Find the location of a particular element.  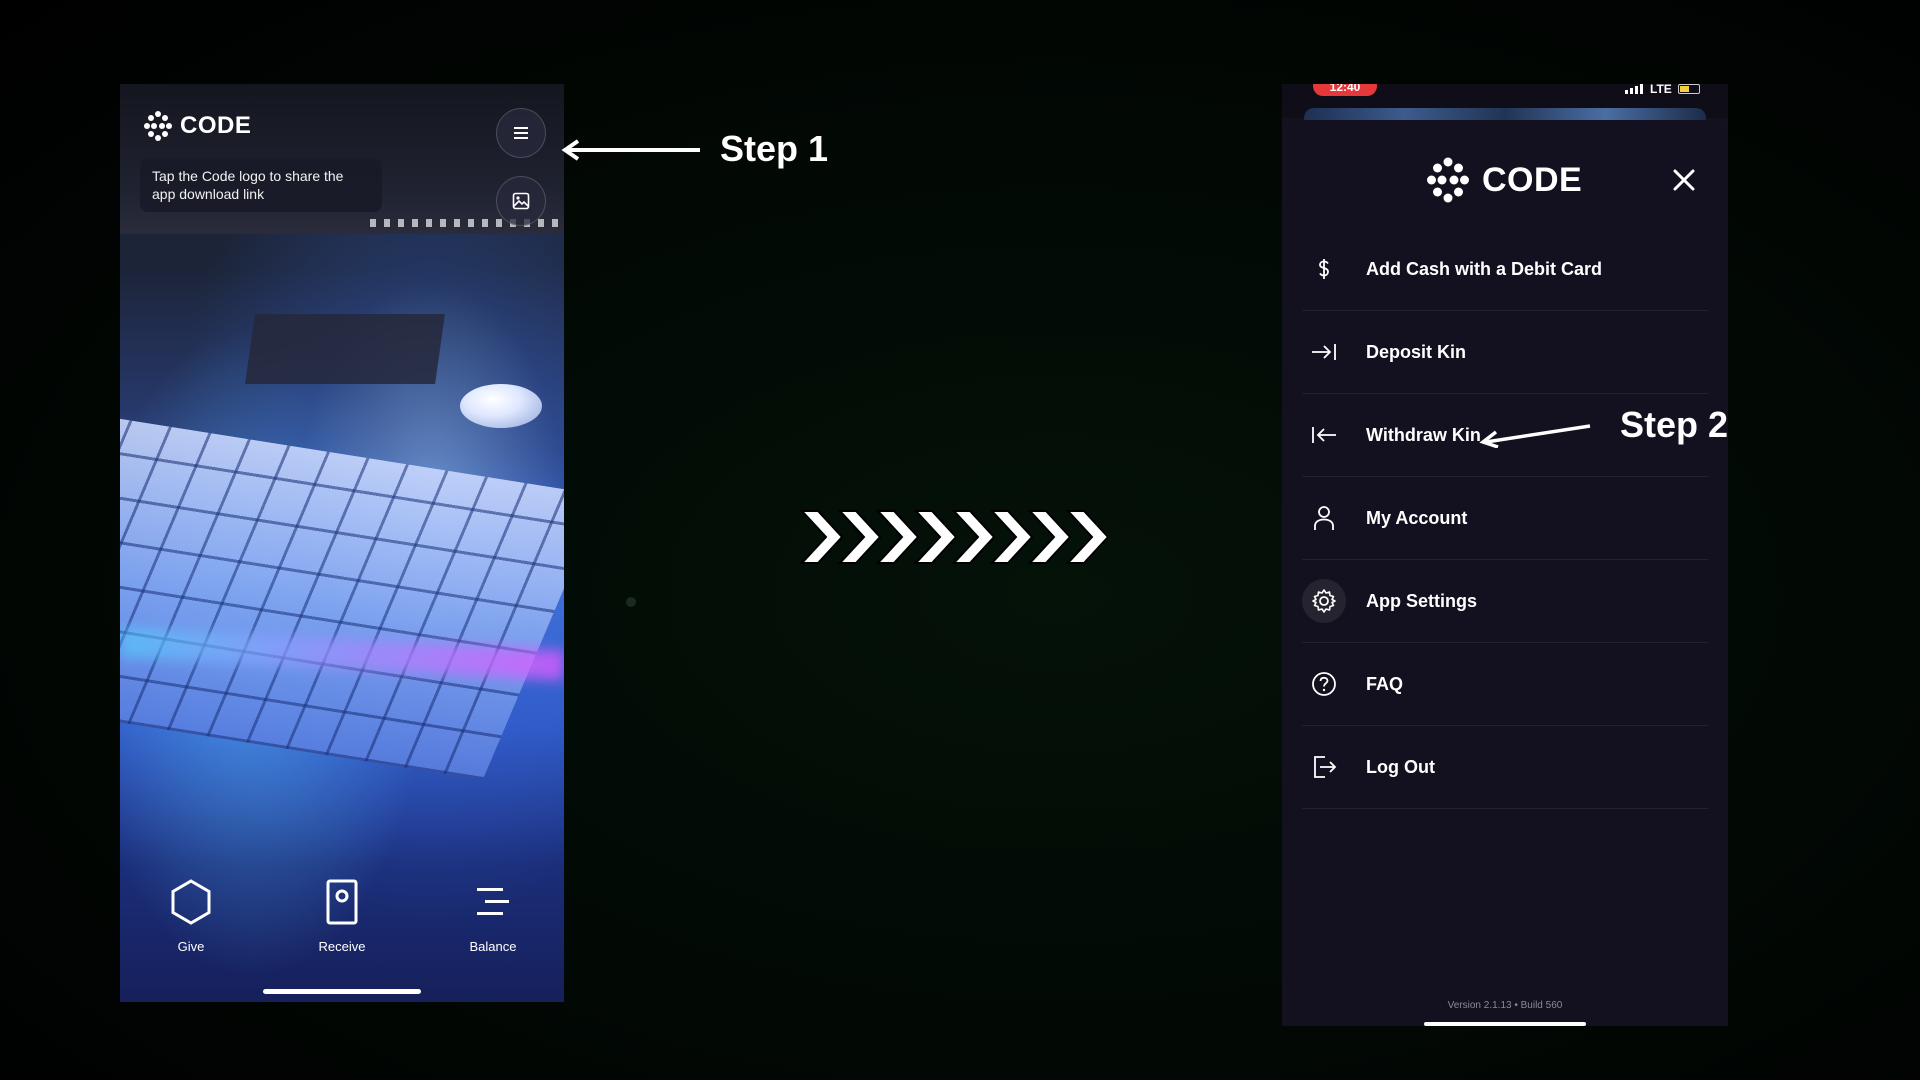

balance-button: Balance is located at coordinates (493, 916).